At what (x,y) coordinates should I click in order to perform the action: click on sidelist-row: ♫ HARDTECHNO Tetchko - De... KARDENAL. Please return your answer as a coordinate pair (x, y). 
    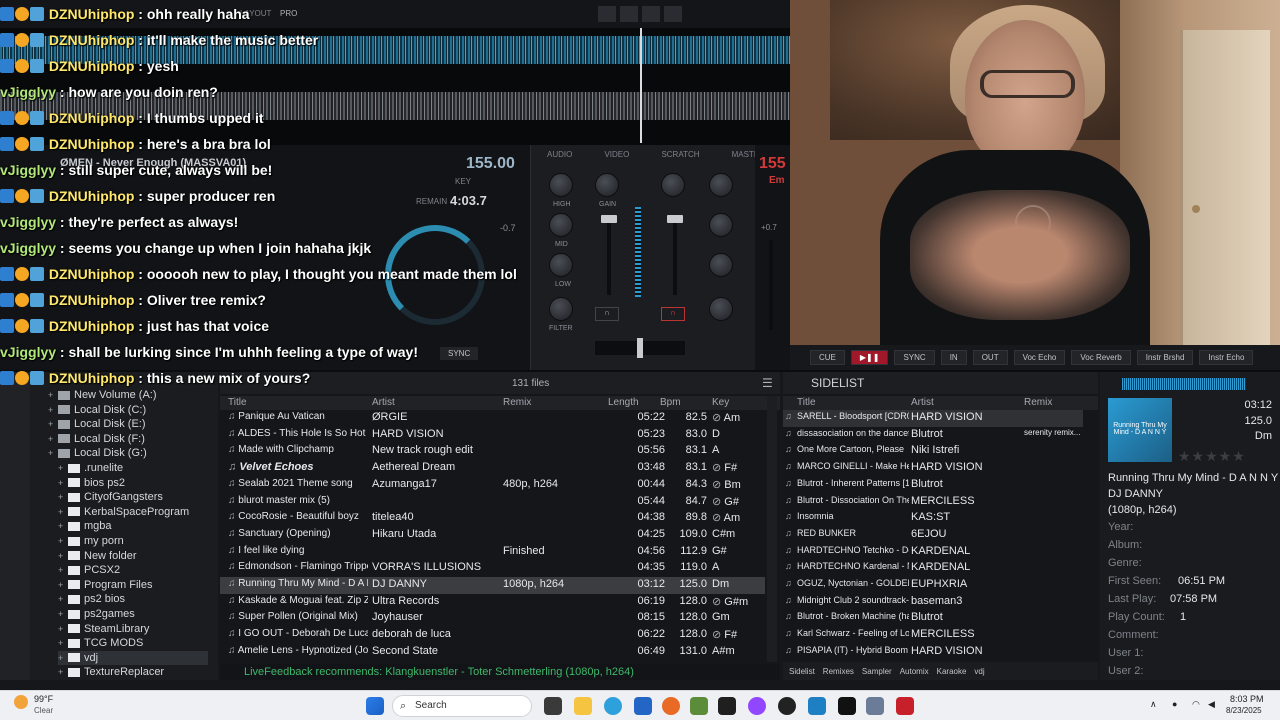
    Looking at the image, I should click on (933, 552).